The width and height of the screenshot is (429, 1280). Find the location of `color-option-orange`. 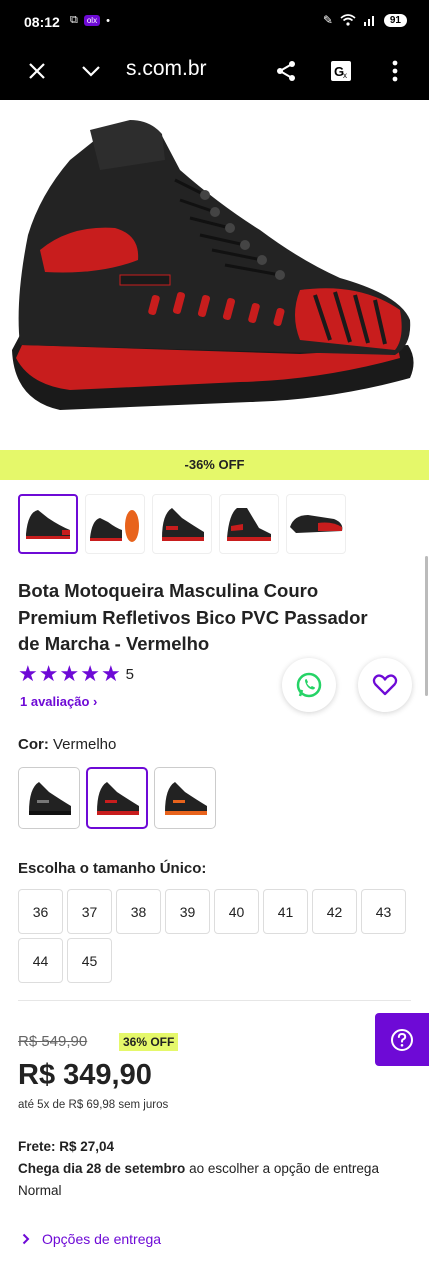

color-option-orange is located at coordinates (185, 798).